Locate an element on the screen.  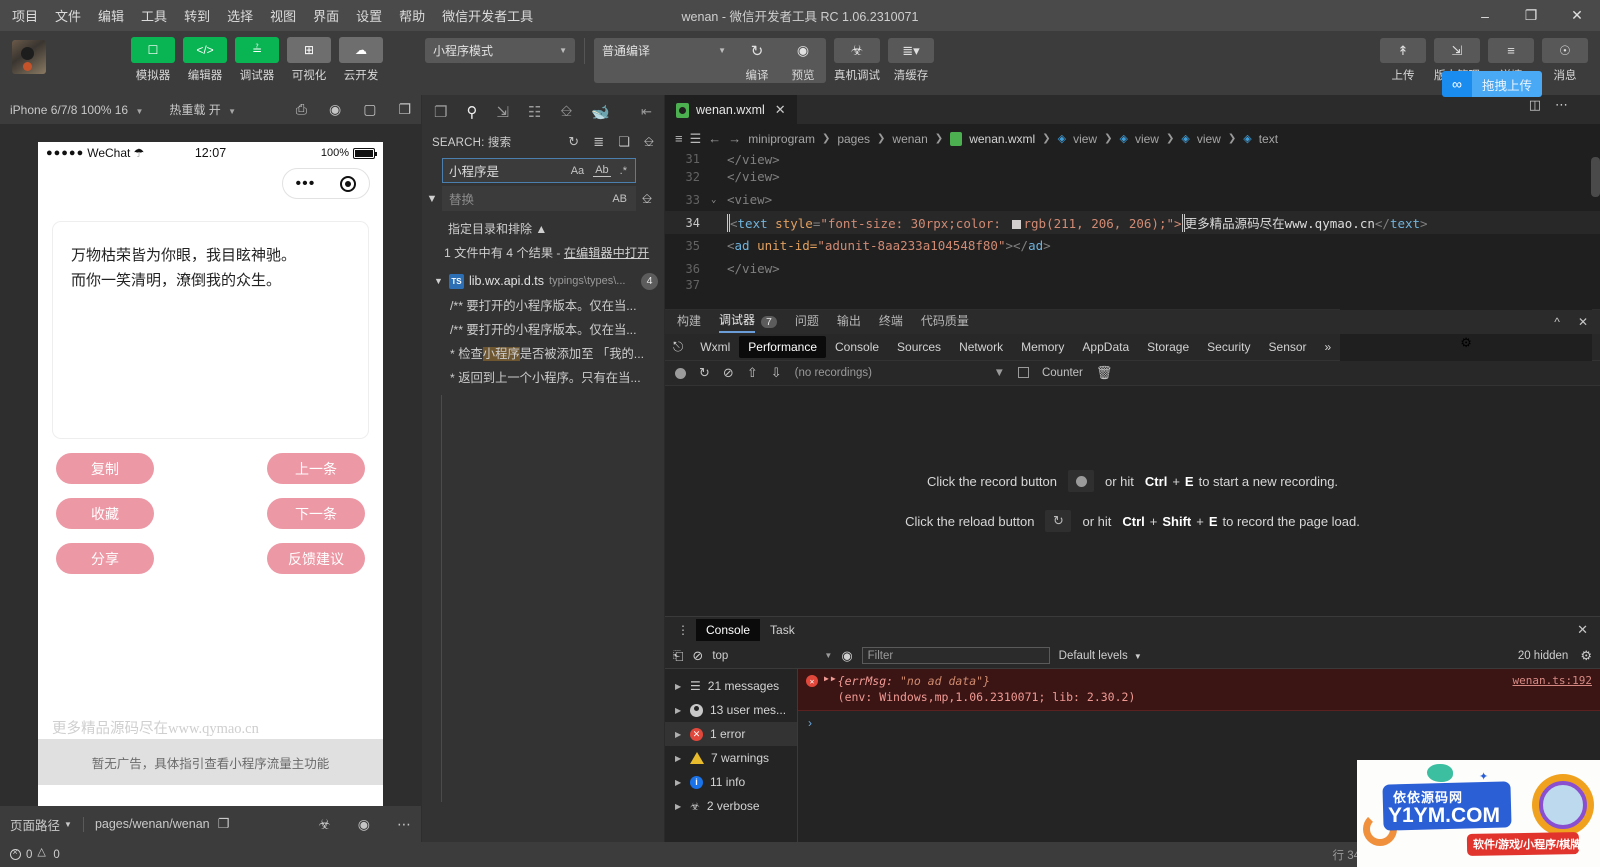
menu-item-tools: 工具 is located at coordinates (154, 15).